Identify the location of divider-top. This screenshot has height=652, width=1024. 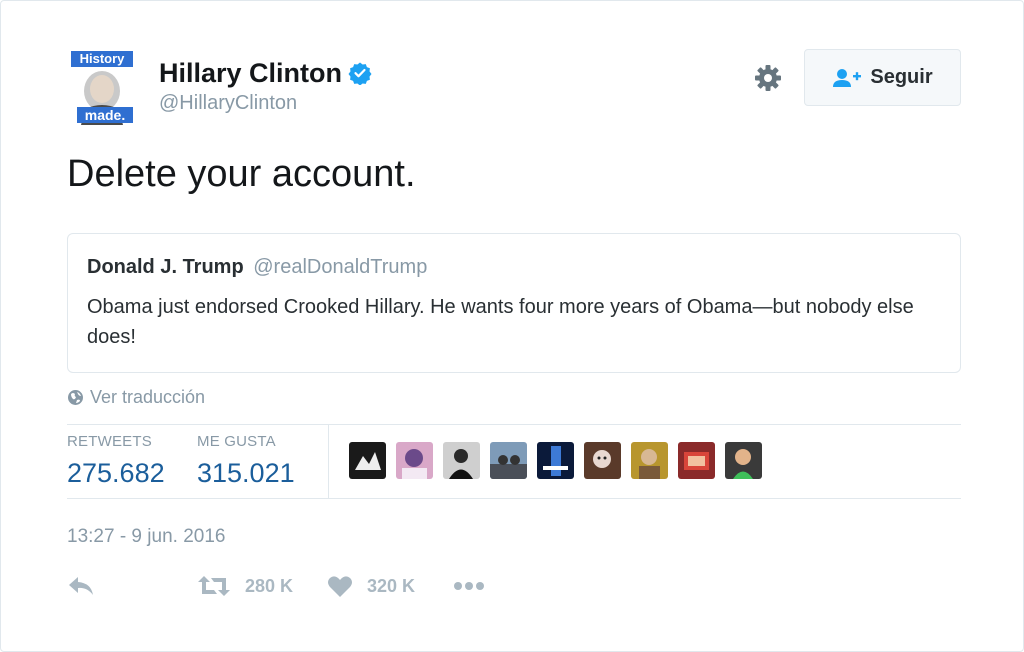
(514, 424).